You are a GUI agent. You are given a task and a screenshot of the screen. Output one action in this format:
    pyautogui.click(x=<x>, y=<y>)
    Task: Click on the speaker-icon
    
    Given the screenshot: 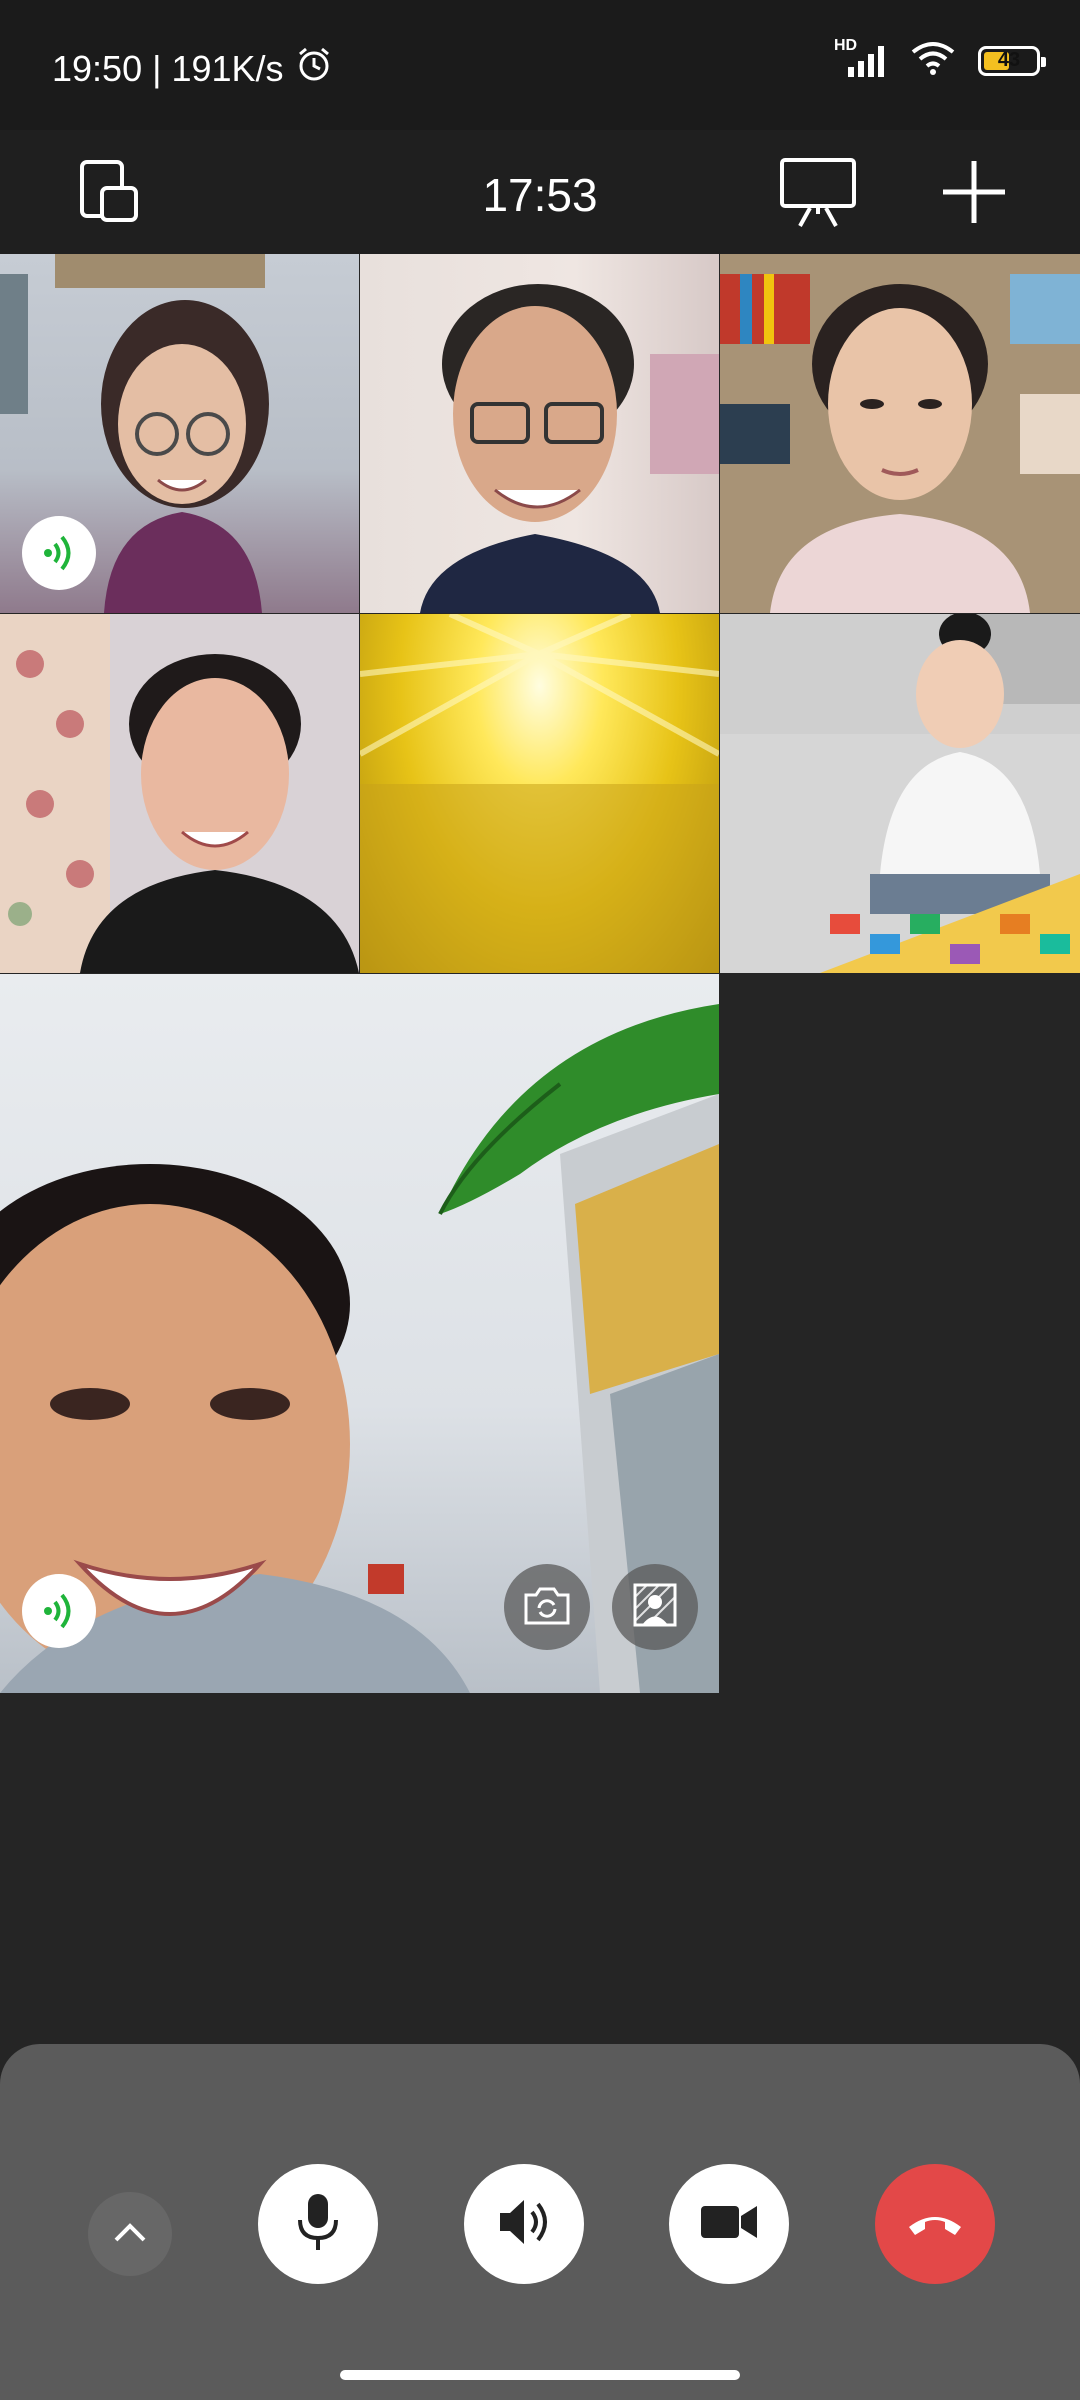 What is the action you would take?
    pyautogui.click(x=524, y=2224)
    